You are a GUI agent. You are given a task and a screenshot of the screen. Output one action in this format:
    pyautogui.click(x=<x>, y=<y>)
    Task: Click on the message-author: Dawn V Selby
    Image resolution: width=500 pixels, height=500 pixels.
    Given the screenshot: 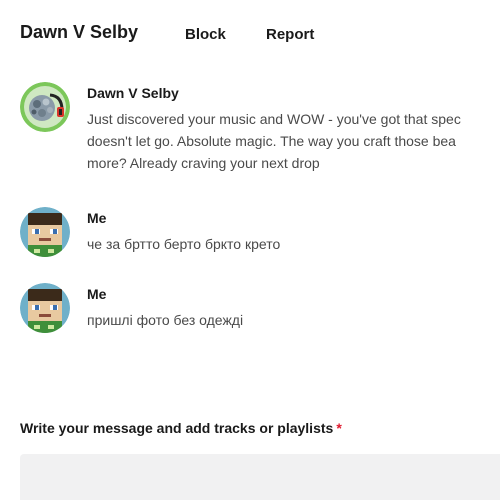 What is the action you would take?
    pyautogui.click(x=293, y=93)
    